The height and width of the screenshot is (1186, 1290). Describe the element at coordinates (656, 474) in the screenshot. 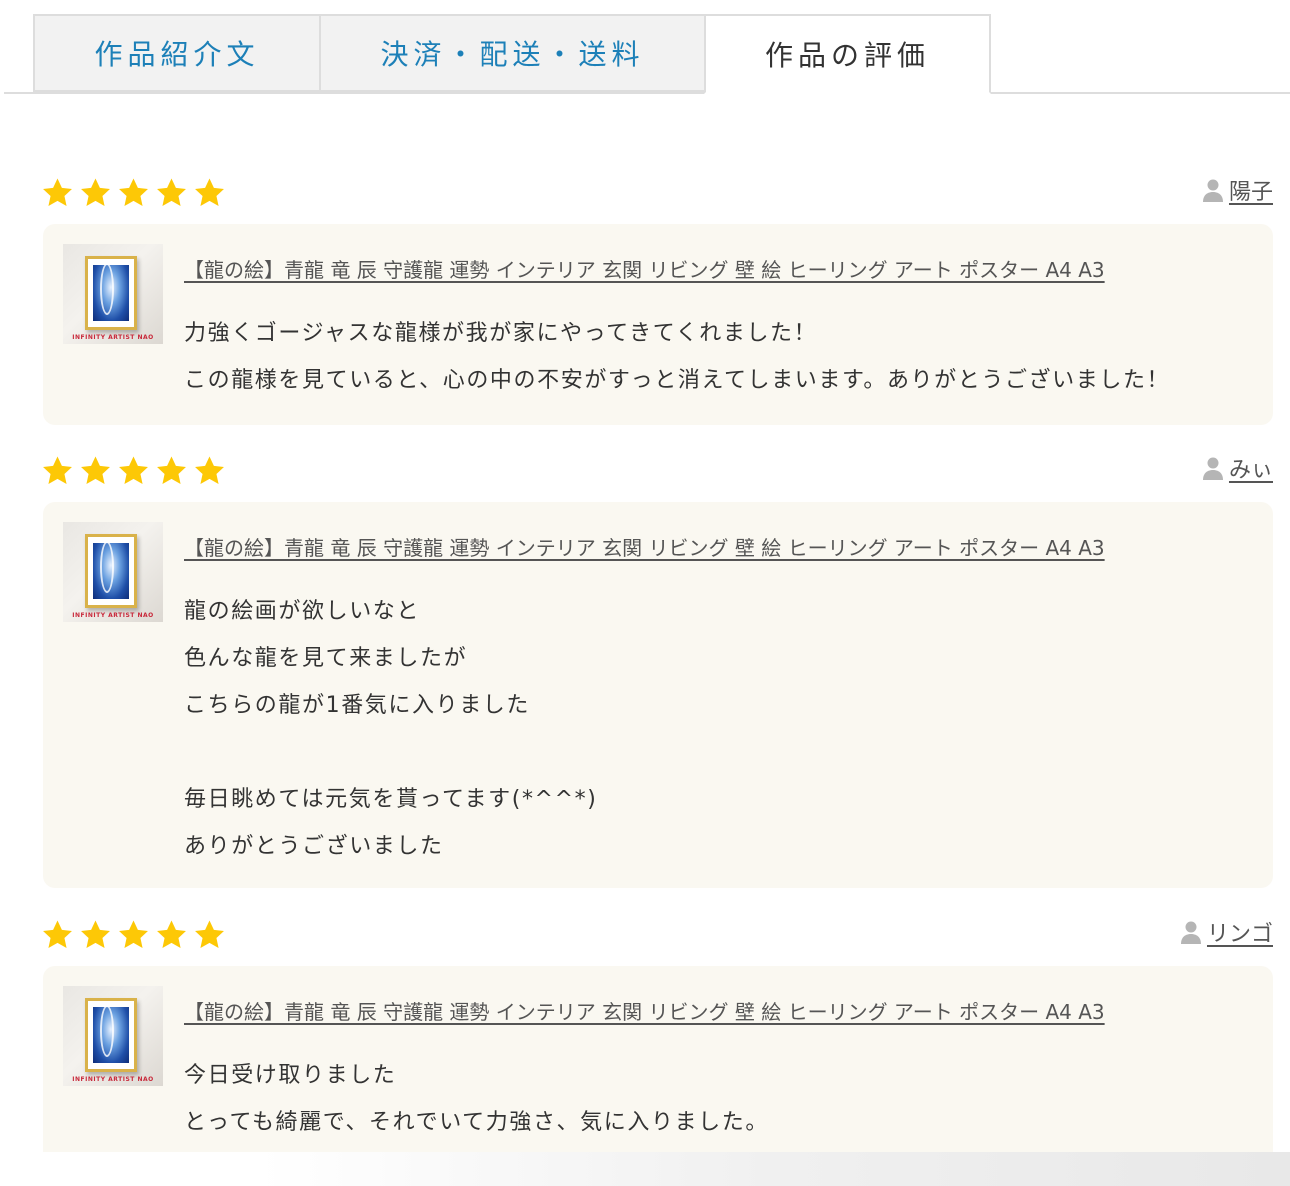

I see `review-header: みぃ` at that location.